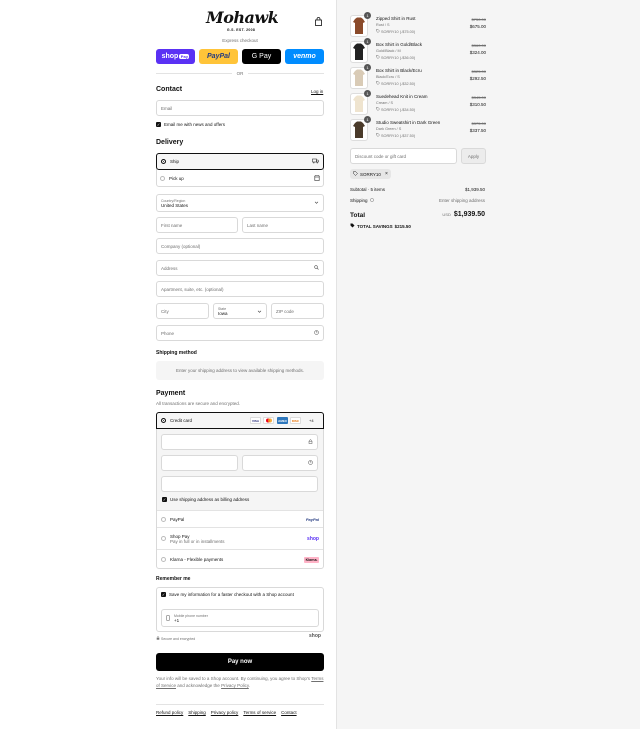  Describe the element at coordinates (395, 135) in the screenshot. I see `product-discount: SORRY10 (-$37.50)` at that location.